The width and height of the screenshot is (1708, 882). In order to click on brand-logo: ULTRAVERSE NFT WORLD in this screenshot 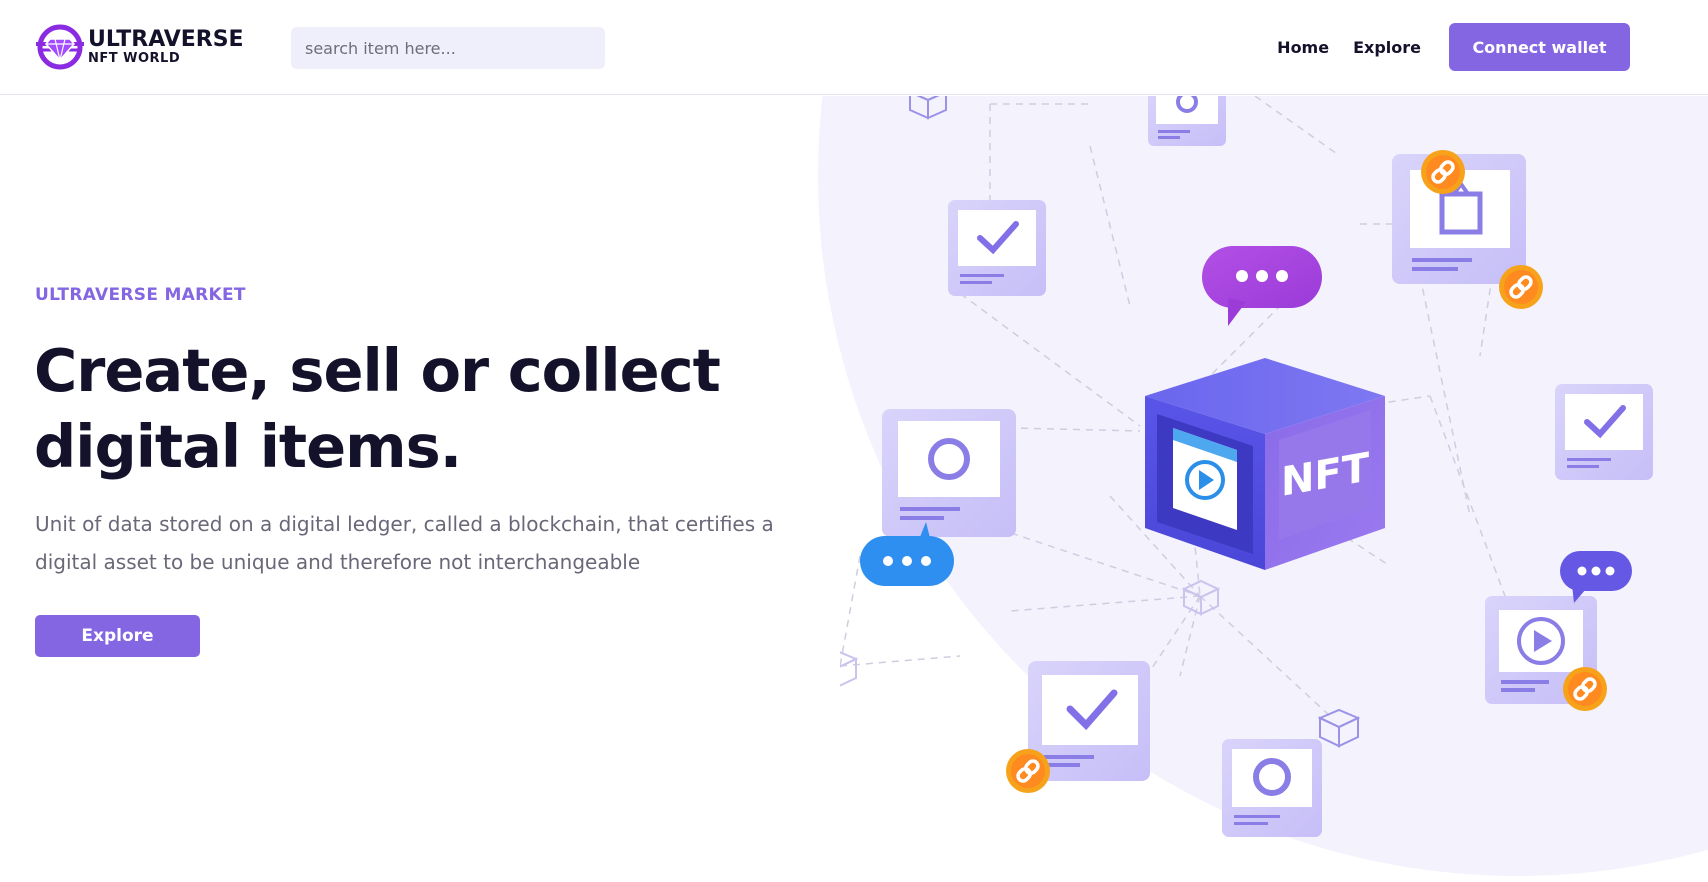, I will do `click(139, 47)`.